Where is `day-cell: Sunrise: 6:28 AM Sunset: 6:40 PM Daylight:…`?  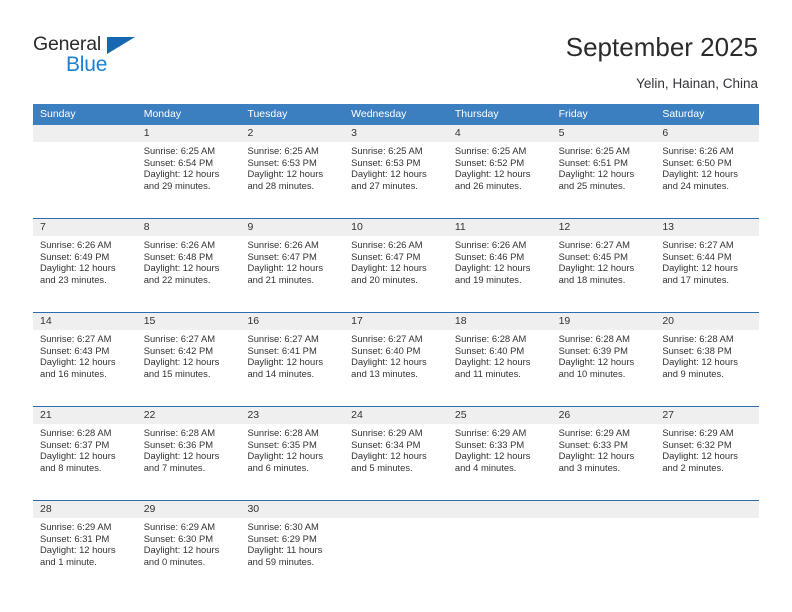 day-cell: Sunrise: 6:28 AM Sunset: 6:40 PM Daylight:… is located at coordinates (500, 366).